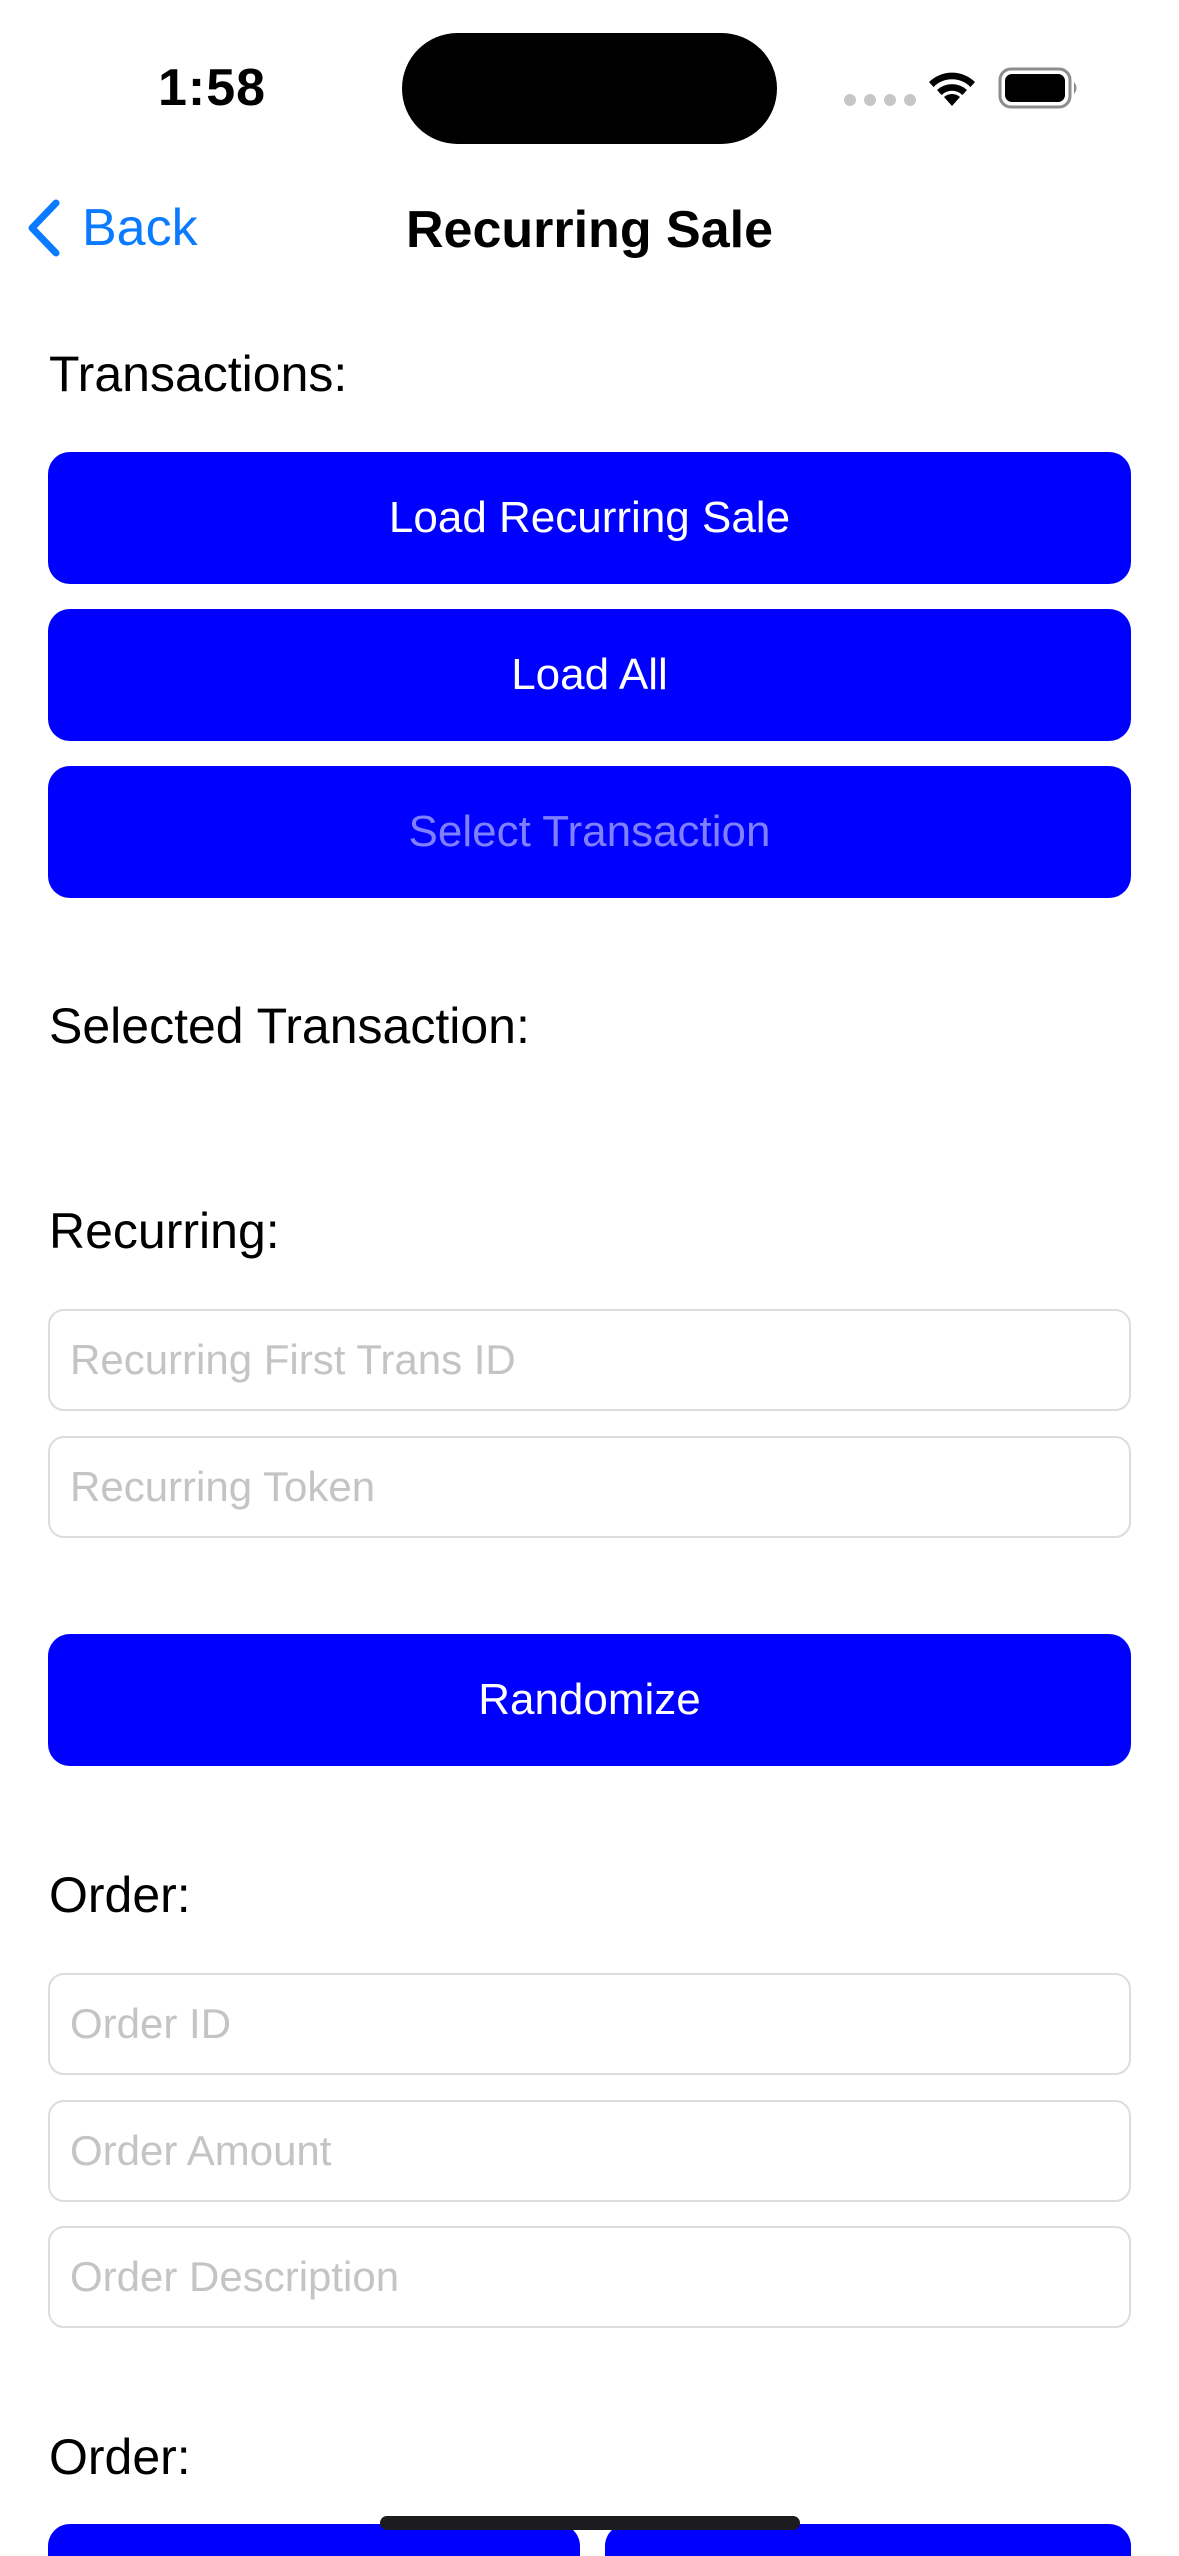 The width and height of the screenshot is (1179, 2556). What do you see at coordinates (164, 1231) in the screenshot?
I see `recurring-label: Recurring:` at bounding box center [164, 1231].